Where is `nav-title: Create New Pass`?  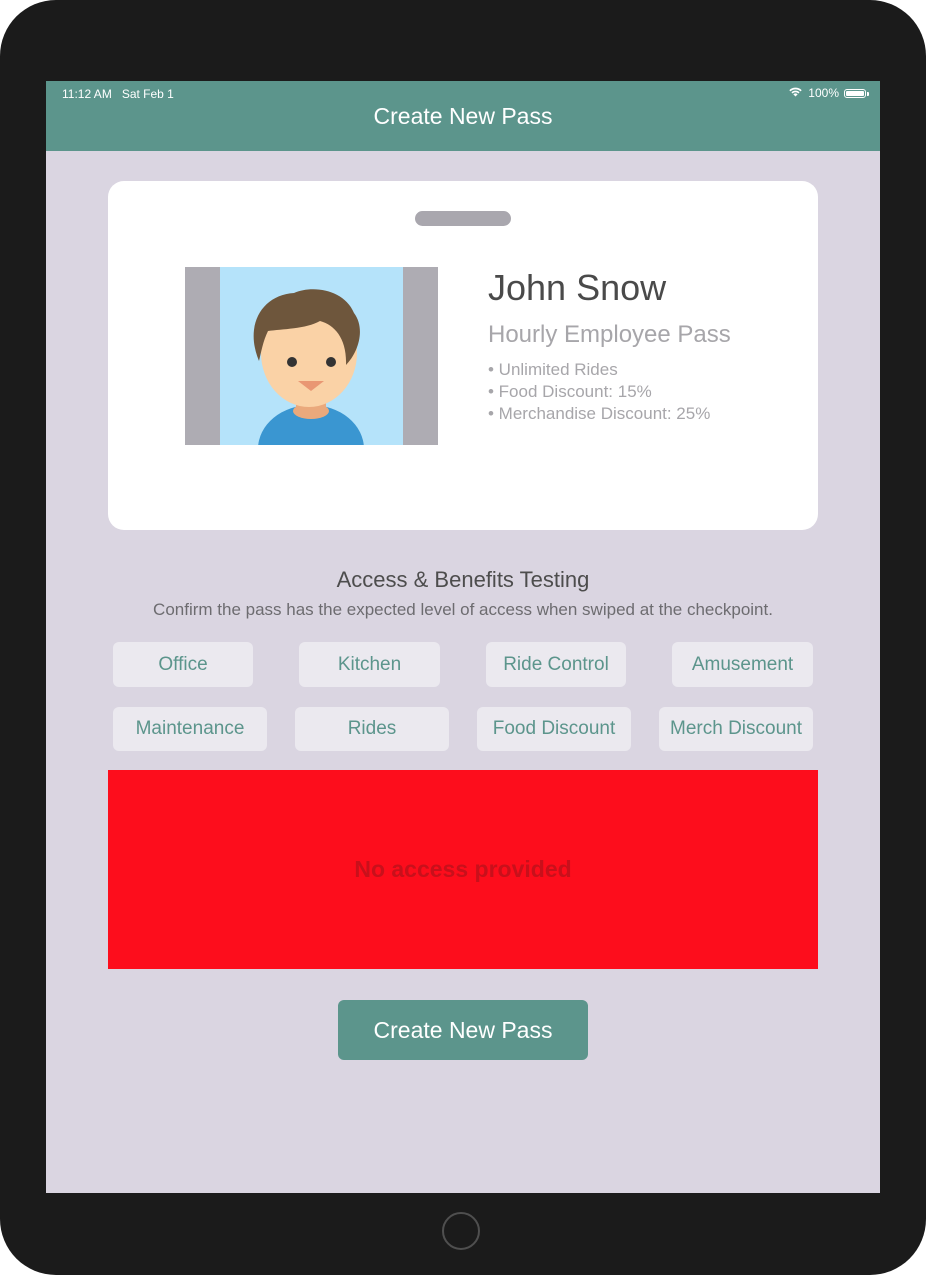
nav-title: Create New Pass is located at coordinates (463, 116).